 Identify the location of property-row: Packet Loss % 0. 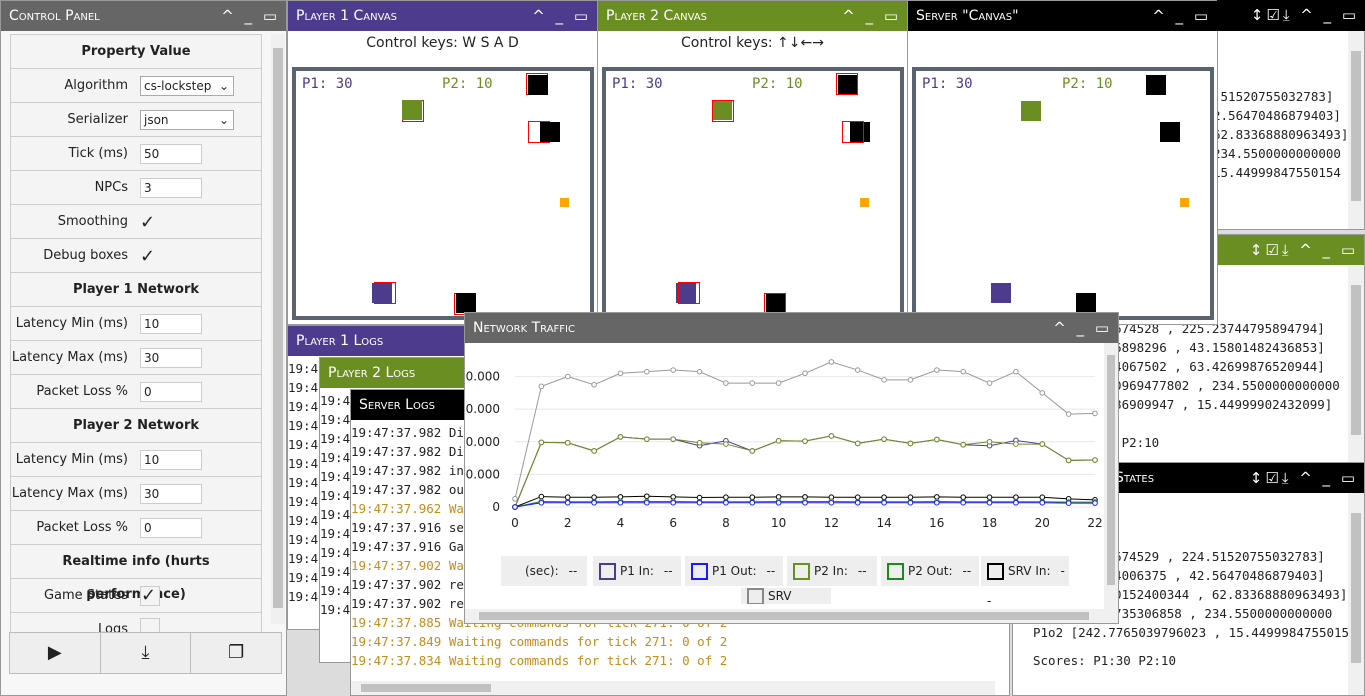
(136, 528).